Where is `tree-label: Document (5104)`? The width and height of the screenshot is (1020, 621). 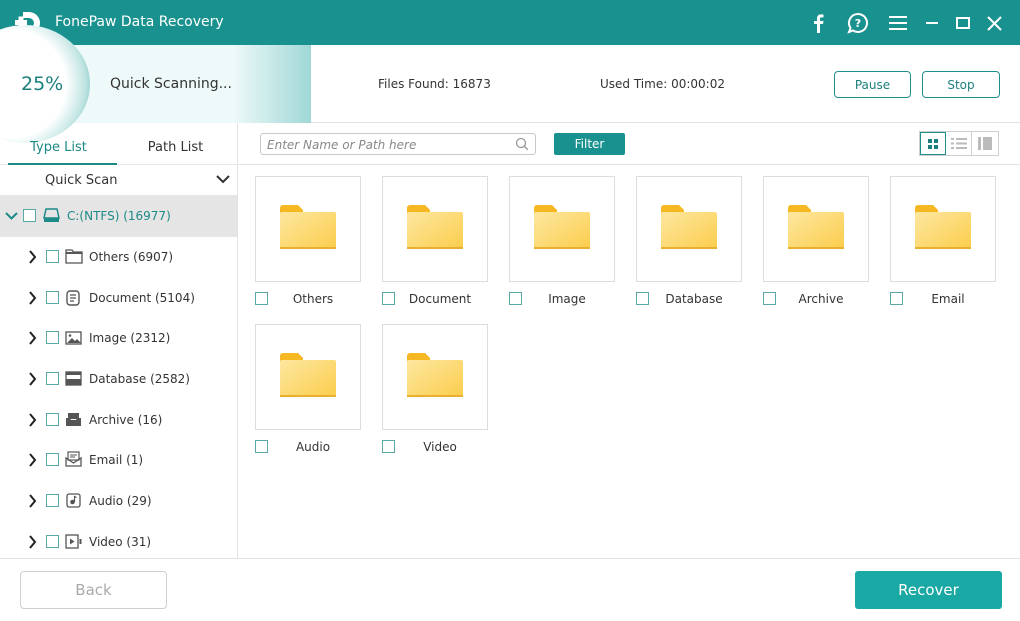 tree-label: Document (5104) is located at coordinates (142, 297).